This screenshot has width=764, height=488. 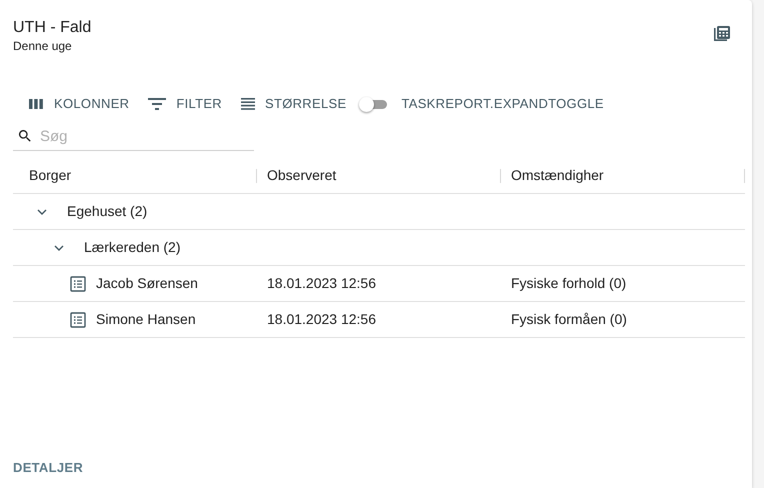 What do you see at coordinates (79, 104) in the screenshot?
I see `columns-button: KOLONNER` at bounding box center [79, 104].